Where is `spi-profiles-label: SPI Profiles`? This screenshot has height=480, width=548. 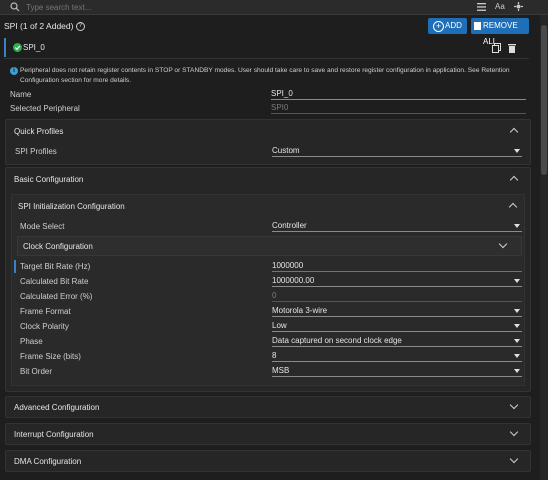 spi-profiles-label: SPI Profiles is located at coordinates (36, 151).